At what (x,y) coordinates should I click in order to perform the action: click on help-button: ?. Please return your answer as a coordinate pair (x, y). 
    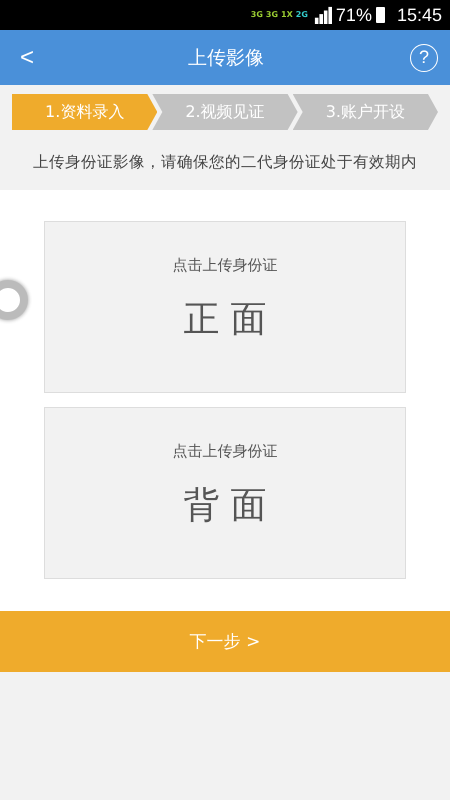
    Looking at the image, I should click on (424, 58).